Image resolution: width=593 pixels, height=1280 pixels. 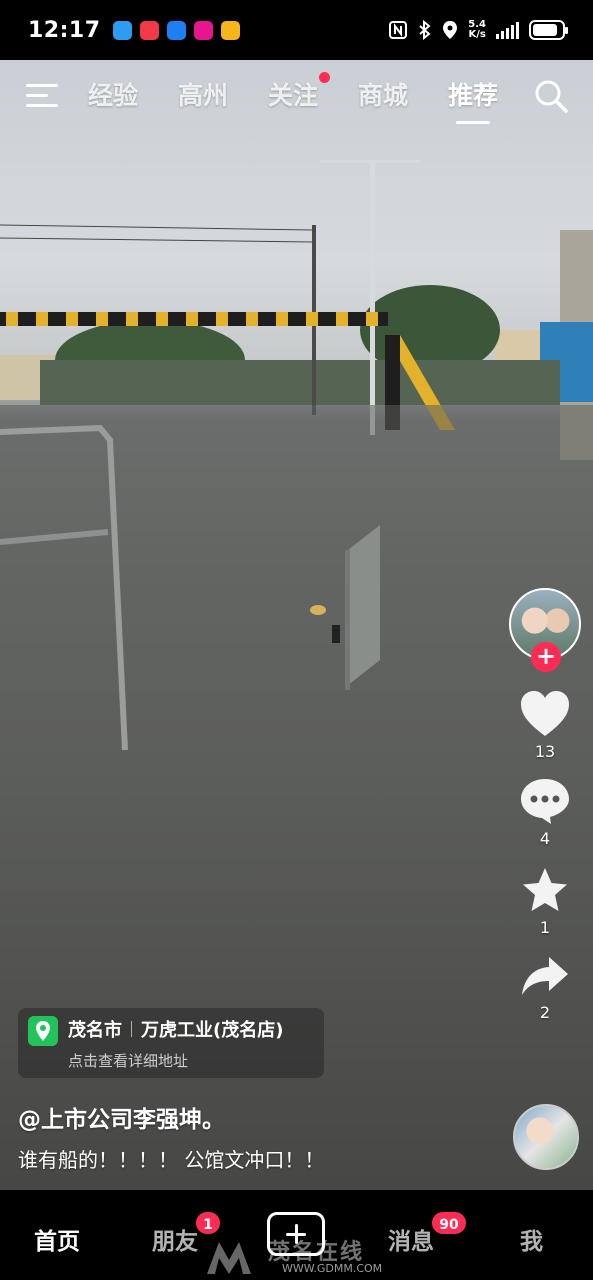 What do you see at coordinates (507, 30) in the screenshot?
I see `signal-icon` at bounding box center [507, 30].